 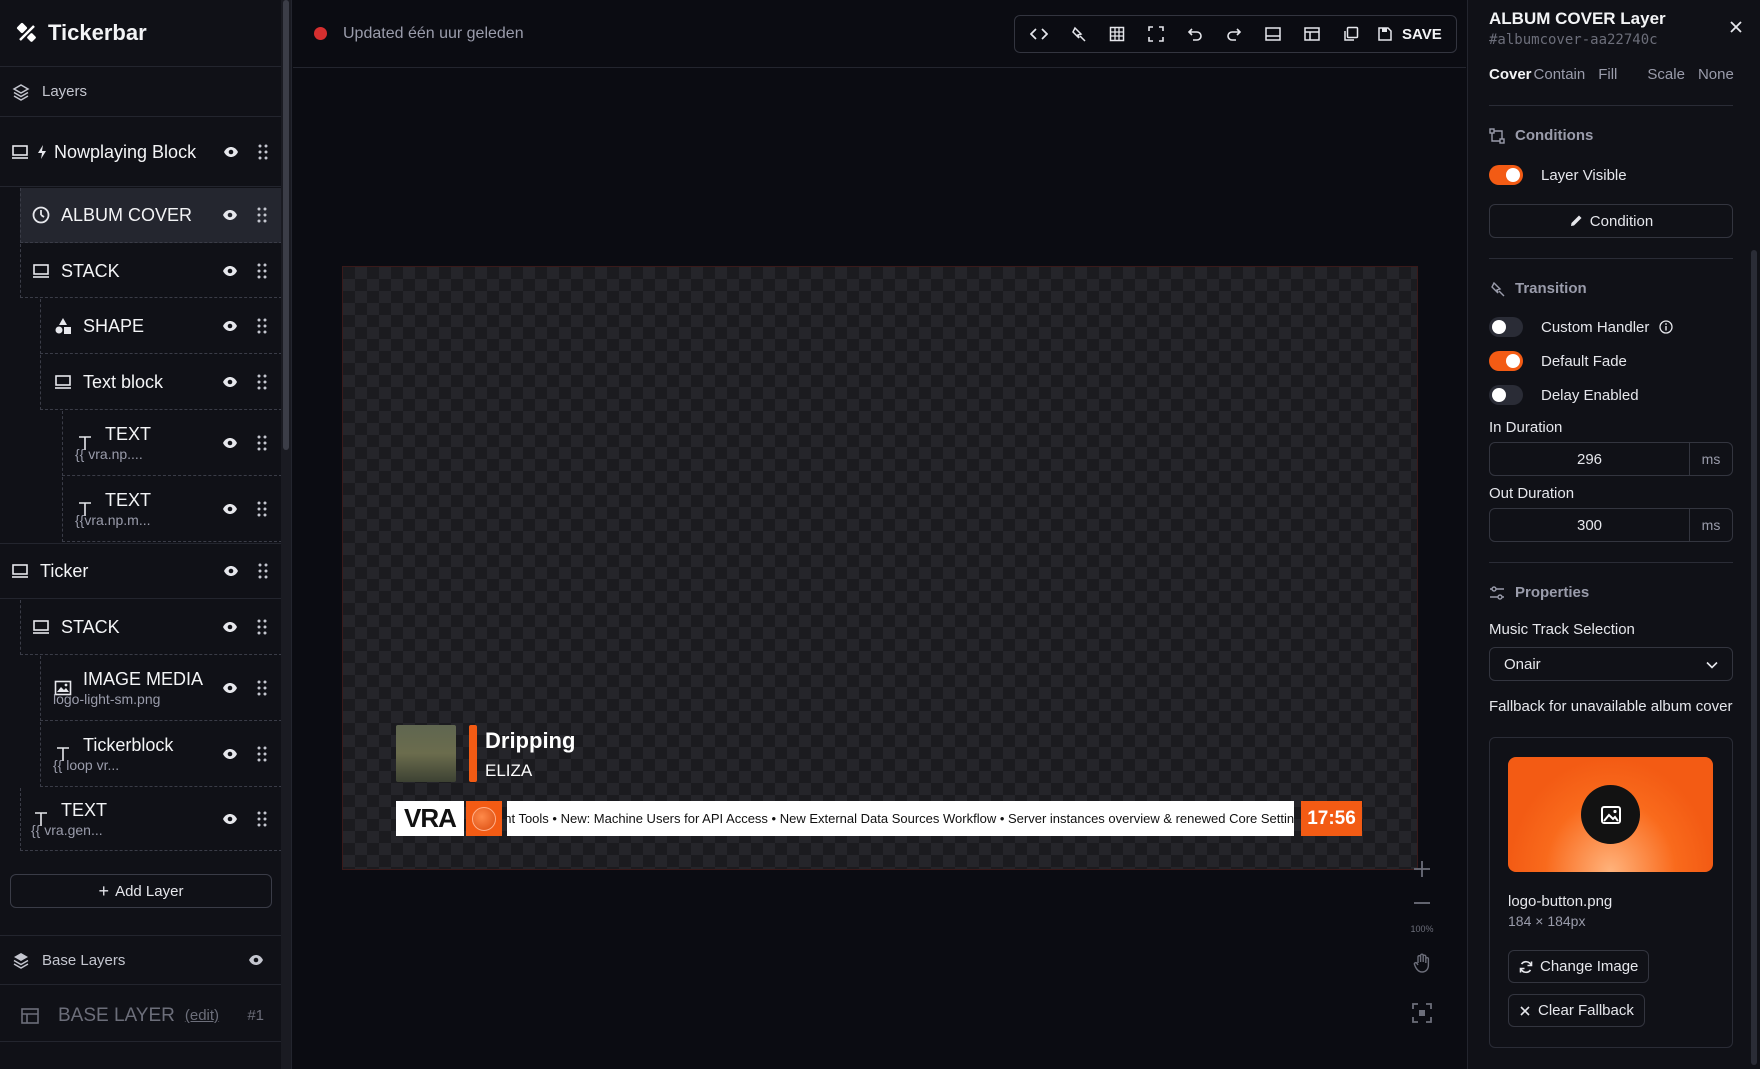 I want to click on code-icon, so click(x=1039, y=34).